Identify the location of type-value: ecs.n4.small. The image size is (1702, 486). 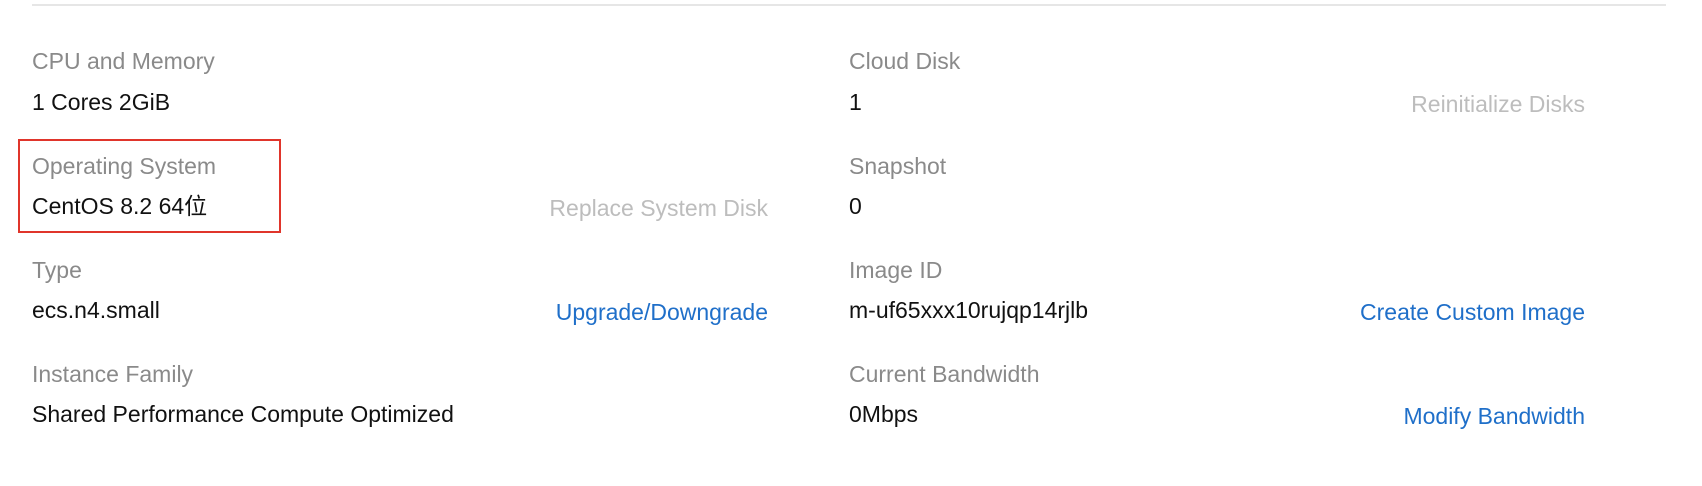
(96, 310).